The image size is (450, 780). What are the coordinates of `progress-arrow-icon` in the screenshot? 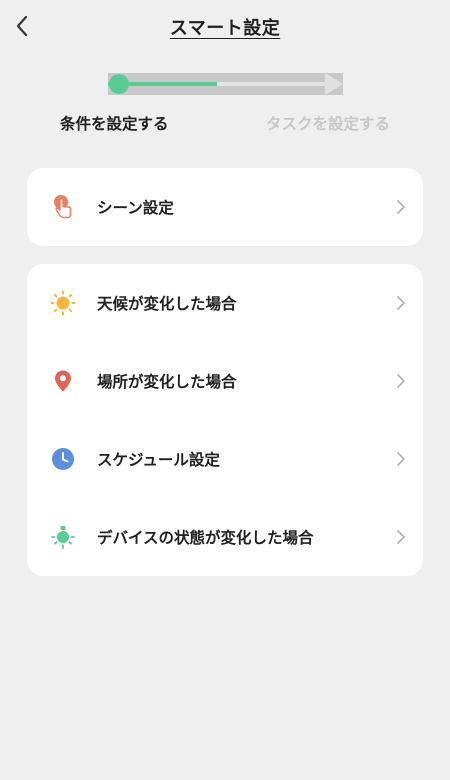 It's located at (334, 84).